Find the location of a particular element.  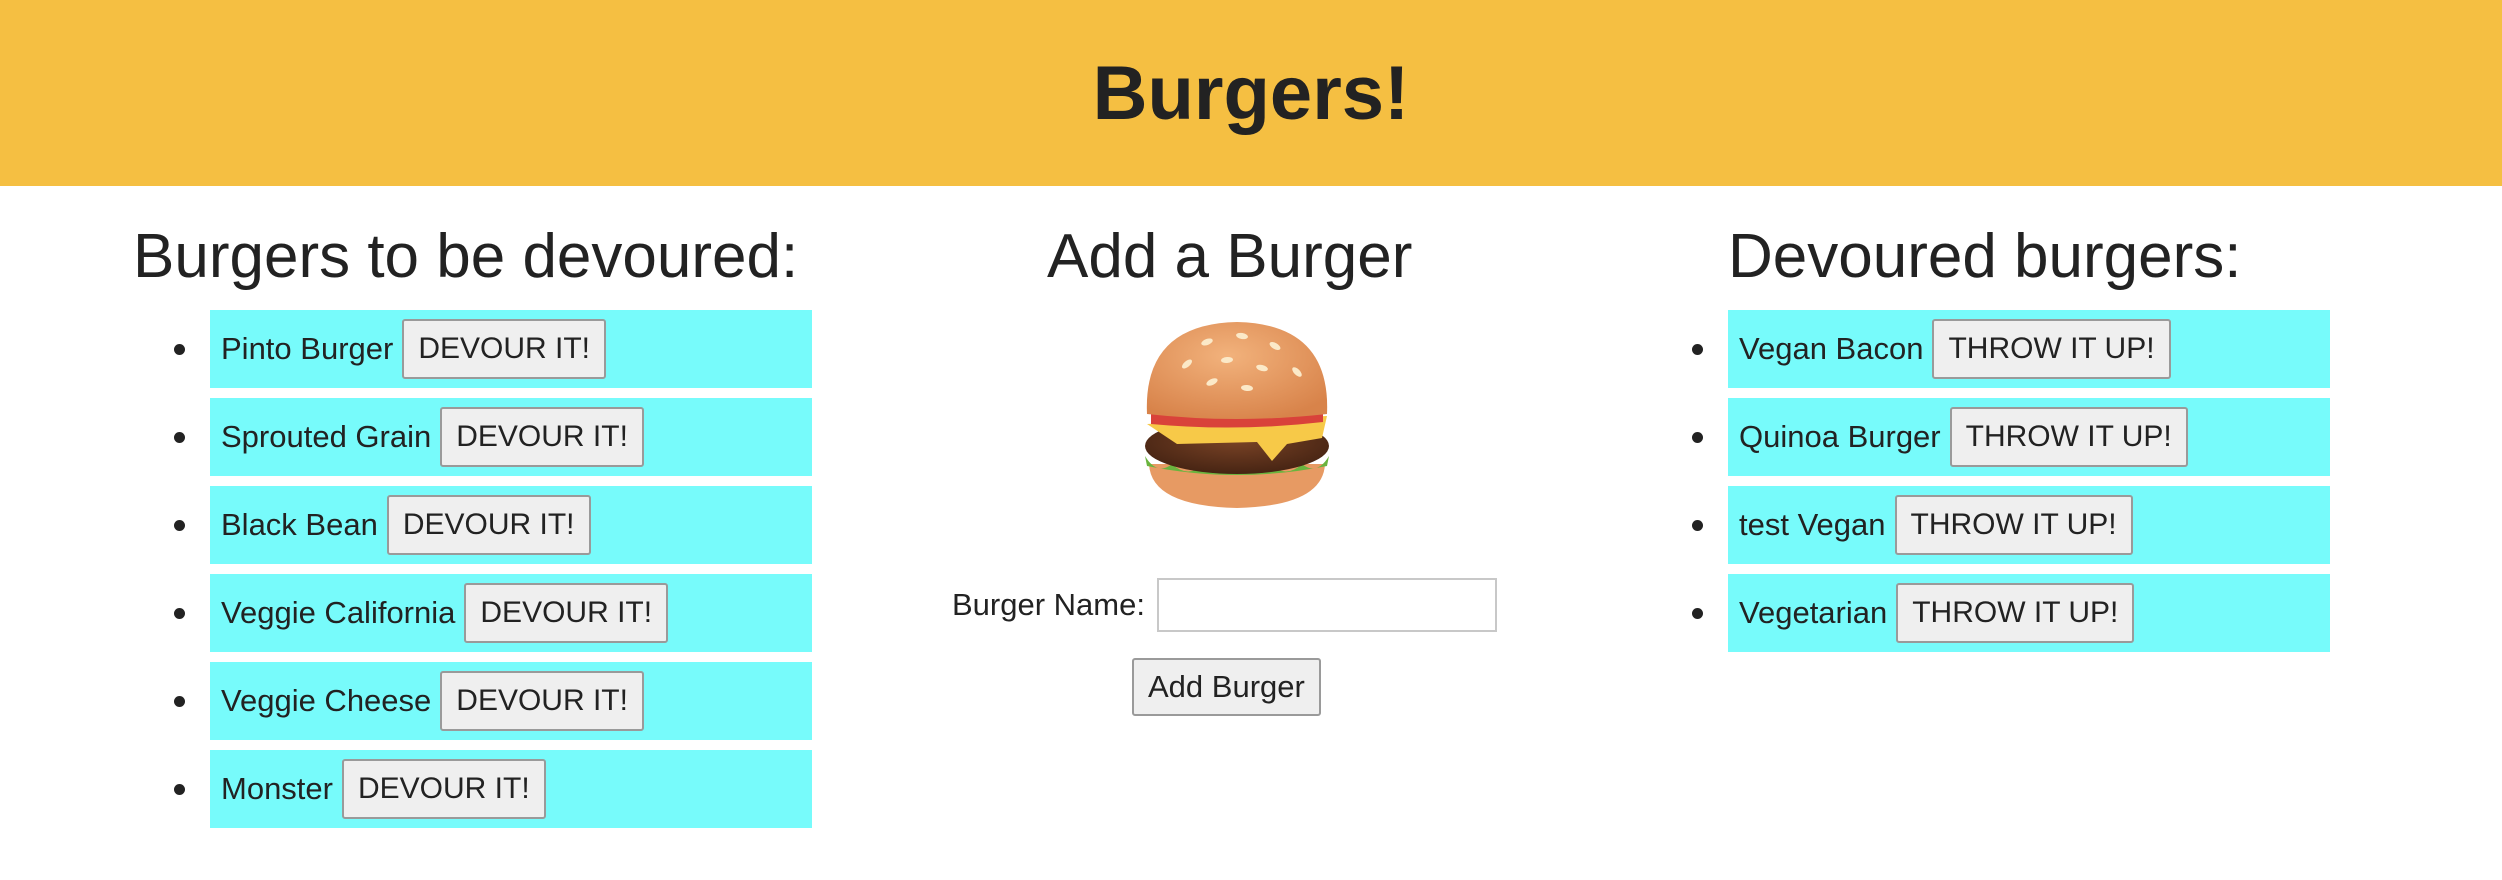

burger-name: Veggie California is located at coordinates (338, 612).